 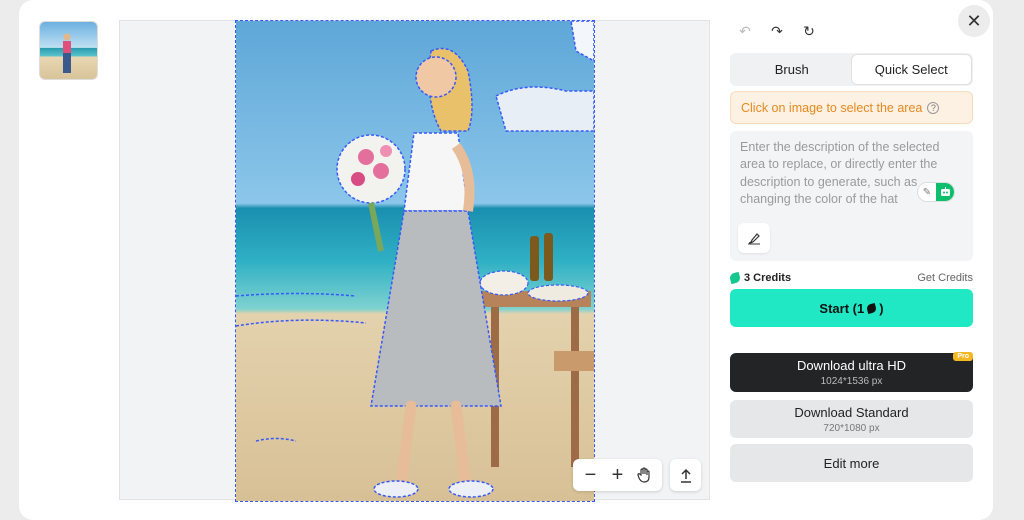 What do you see at coordinates (745, 31) in the screenshot?
I see `undo-icon: ↶` at bounding box center [745, 31].